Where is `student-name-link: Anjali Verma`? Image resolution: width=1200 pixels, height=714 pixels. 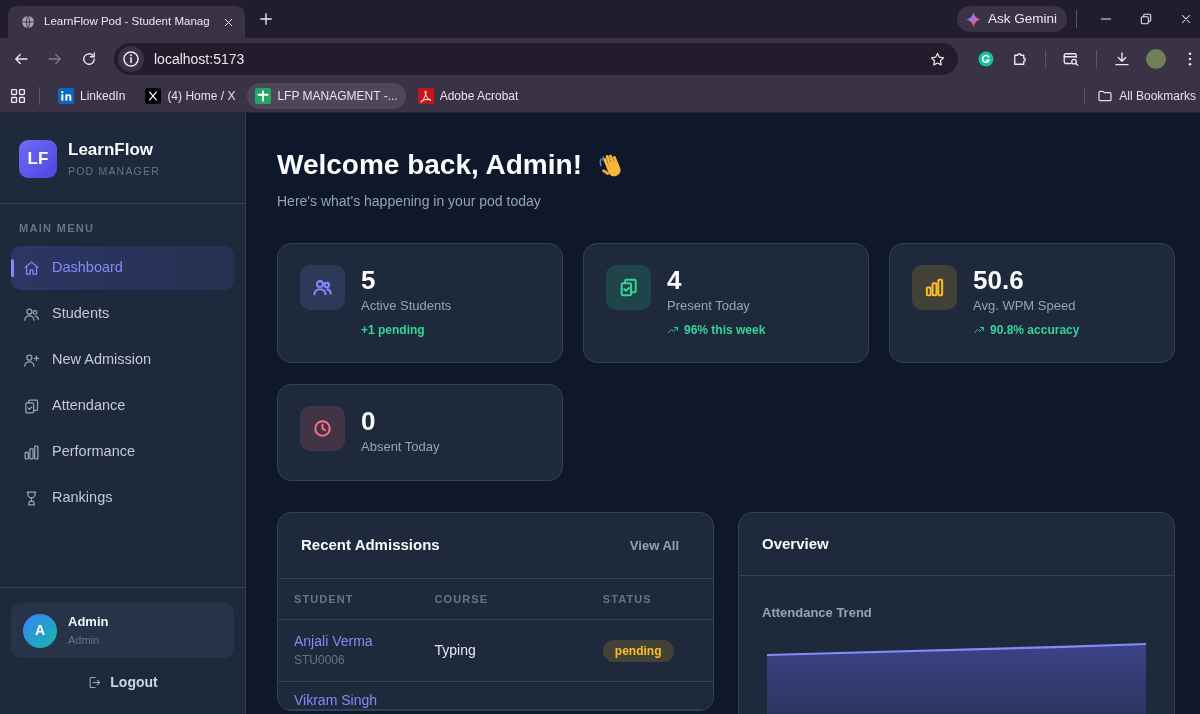 student-name-link: Anjali Verma is located at coordinates (348, 641).